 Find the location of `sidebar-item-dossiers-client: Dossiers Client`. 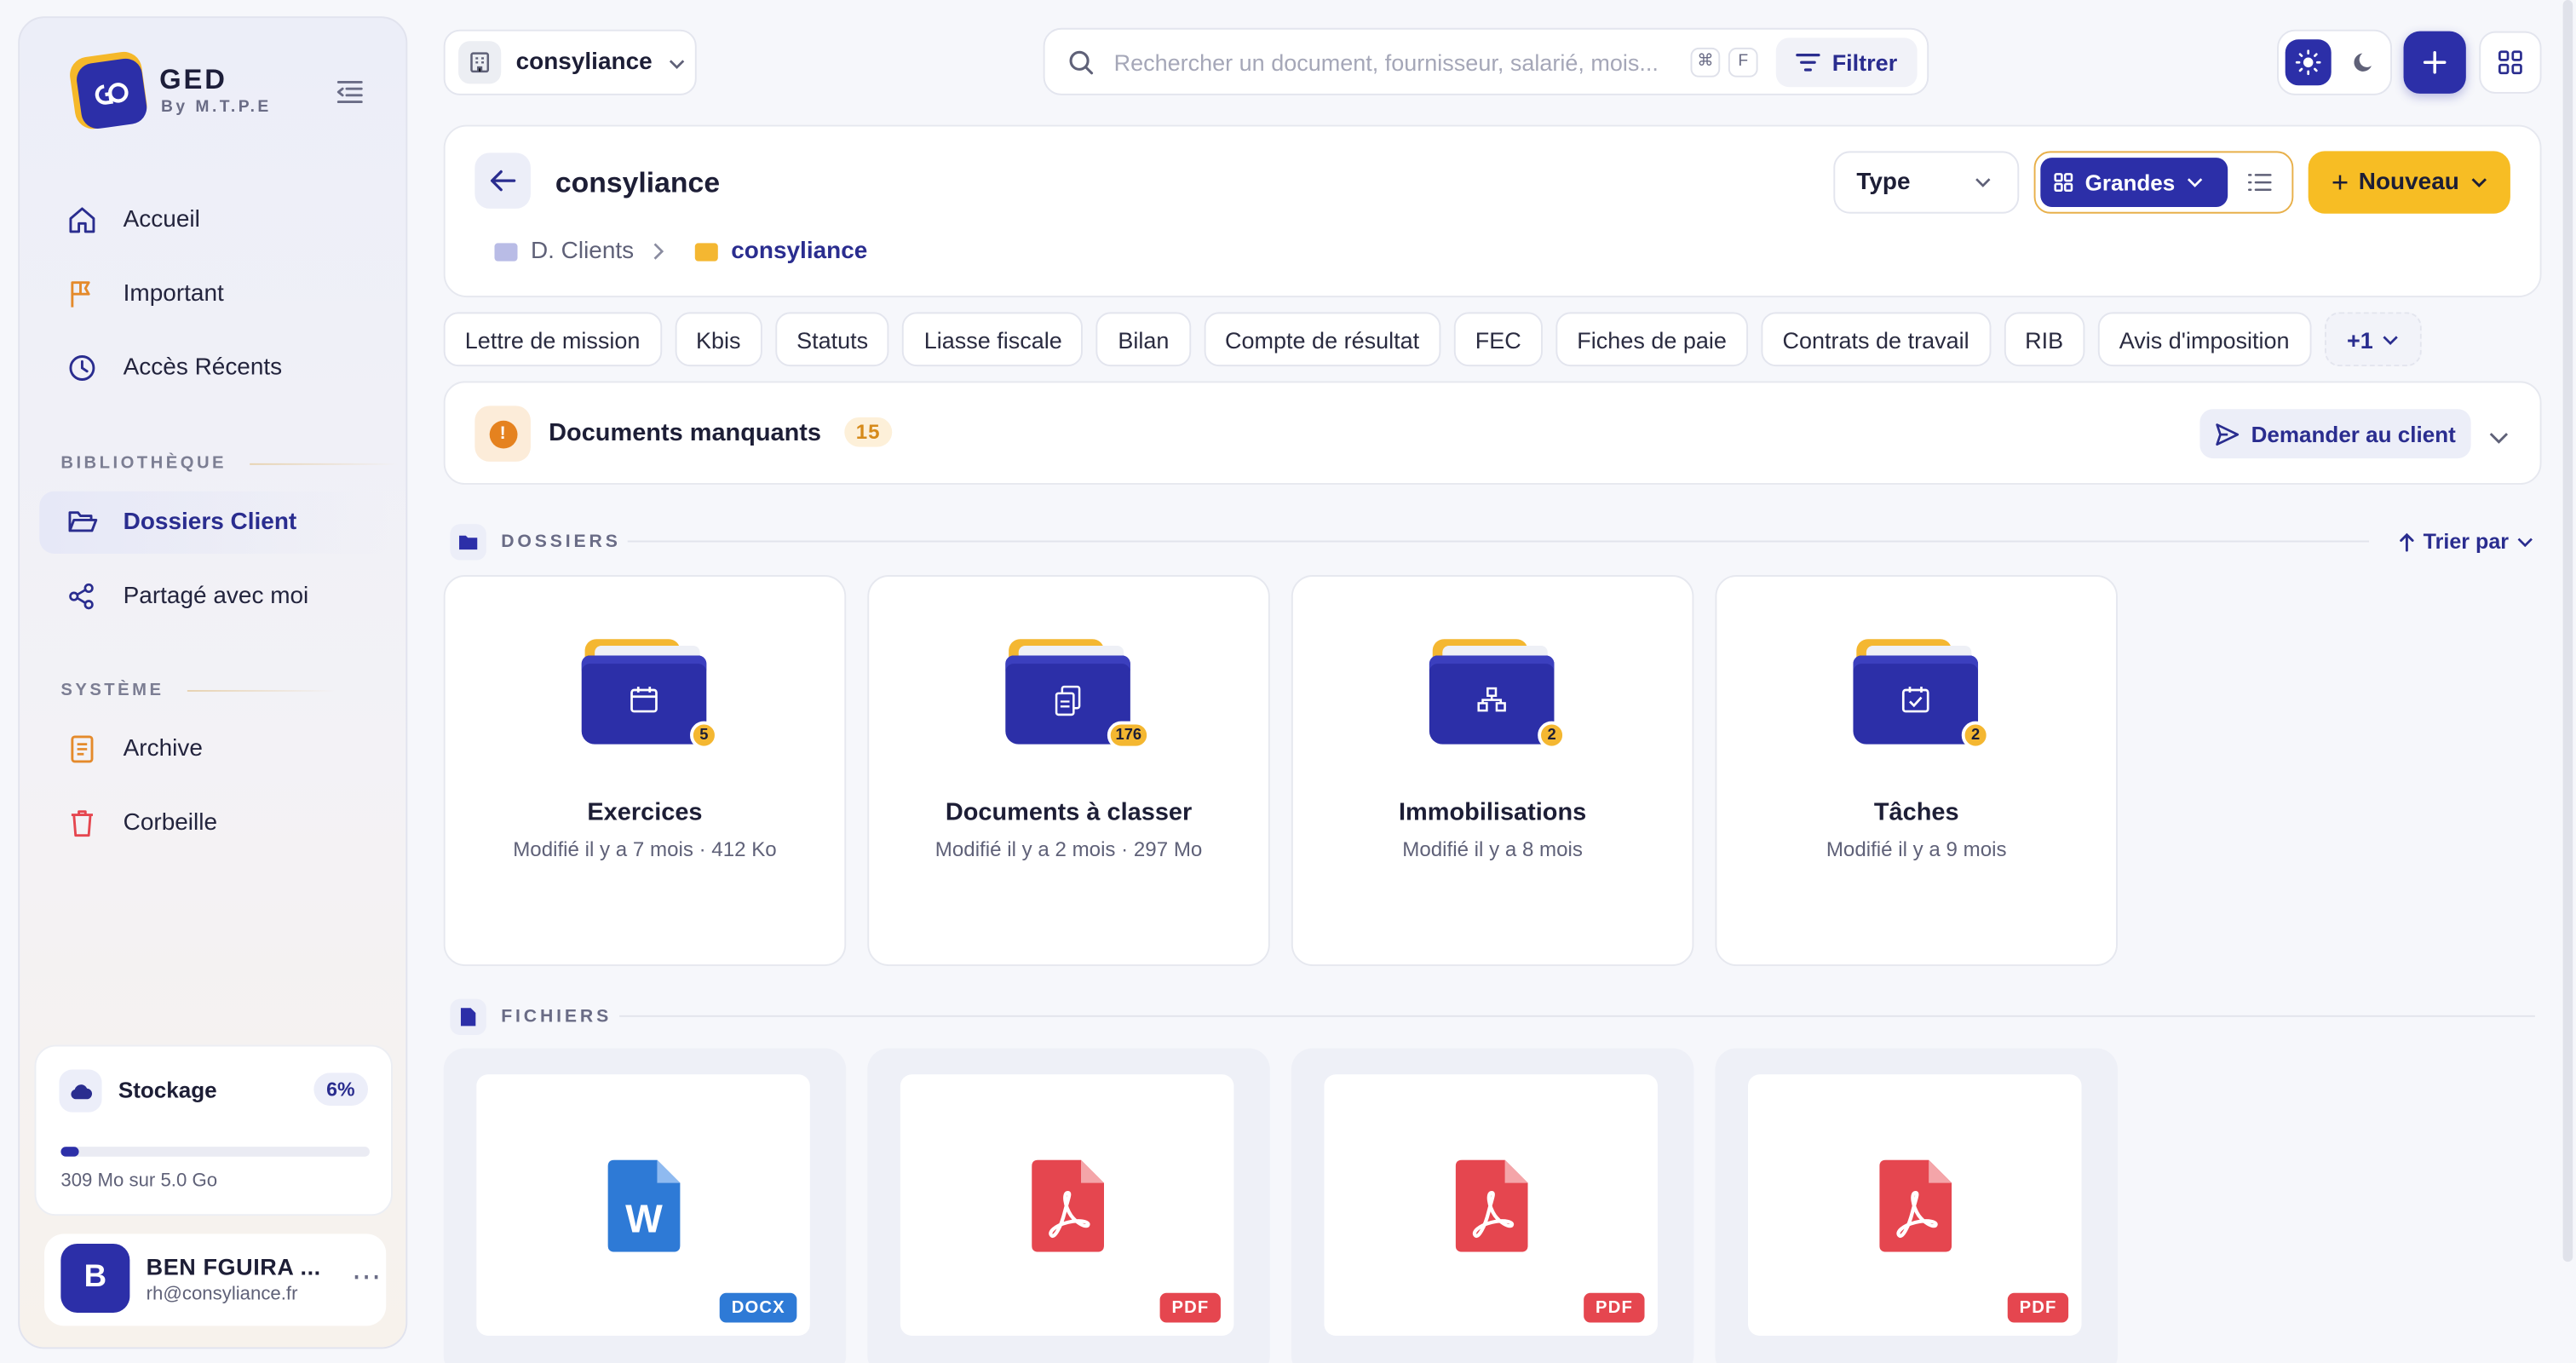

sidebar-item-dossiers-client: Dossiers Client is located at coordinates (216, 523).